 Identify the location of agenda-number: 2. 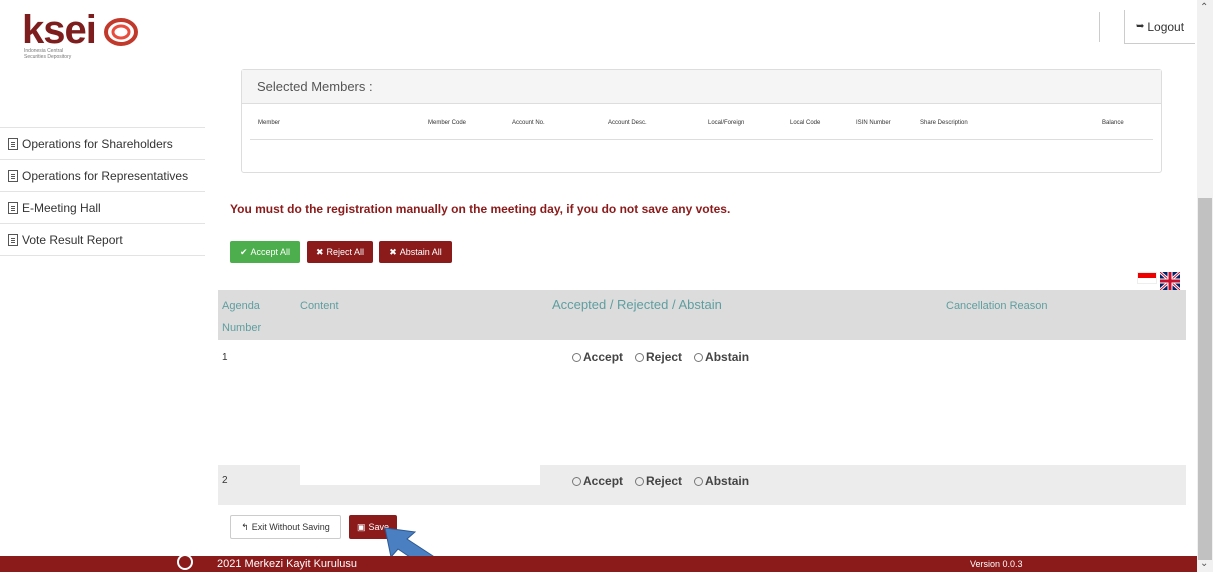
(225, 480).